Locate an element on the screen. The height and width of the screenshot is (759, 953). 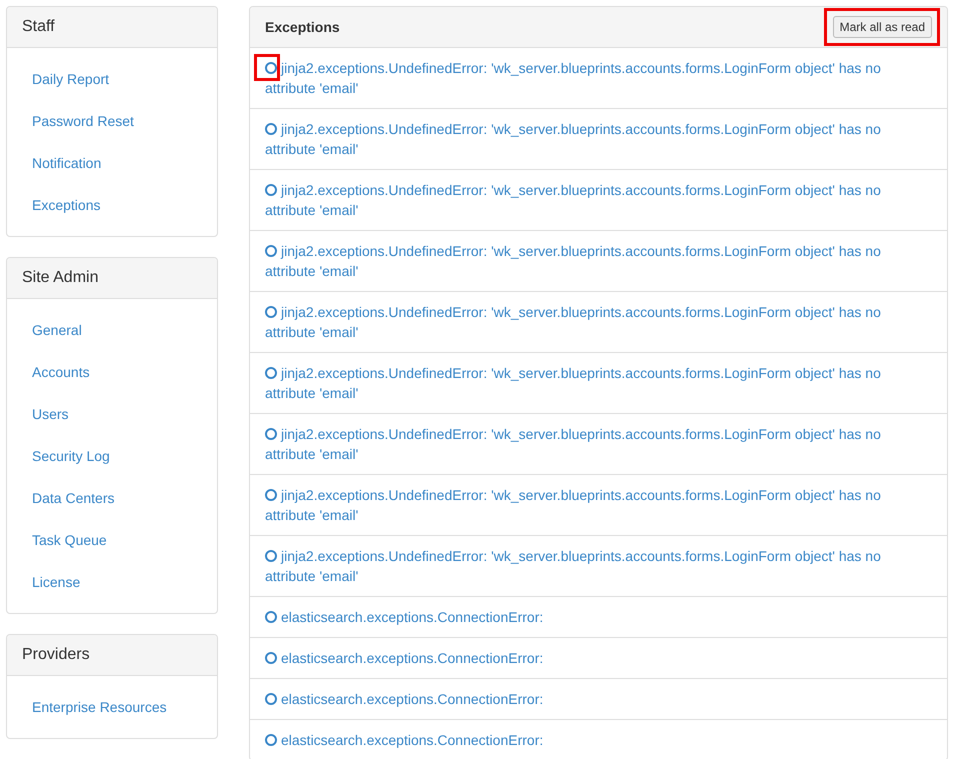
sidebar-link: Task Queue is located at coordinates (69, 540).